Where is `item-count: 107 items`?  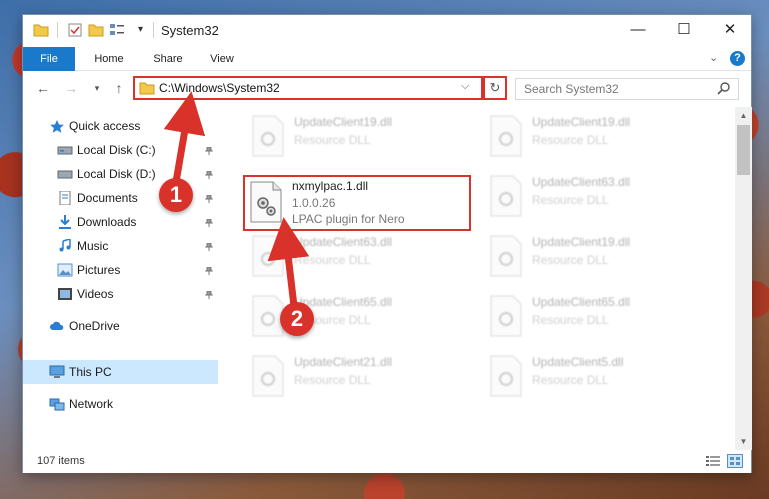 item-count: 107 items is located at coordinates (61, 461).